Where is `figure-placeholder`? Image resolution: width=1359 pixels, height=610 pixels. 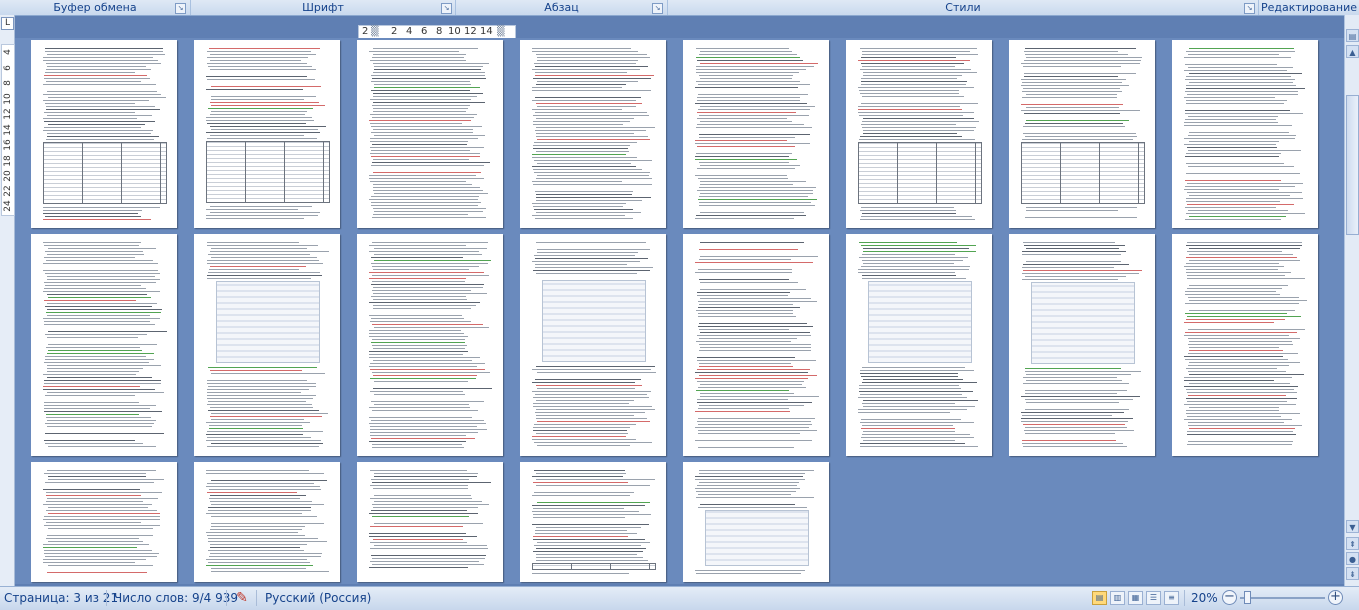 figure-placeholder is located at coordinates (1083, 323).